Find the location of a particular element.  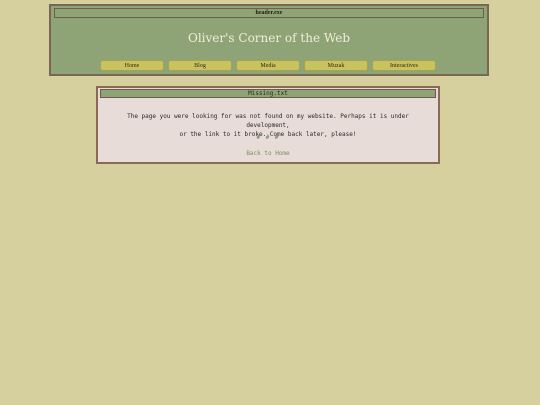

header-window-title: header.exe is located at coordinates (269, 13).